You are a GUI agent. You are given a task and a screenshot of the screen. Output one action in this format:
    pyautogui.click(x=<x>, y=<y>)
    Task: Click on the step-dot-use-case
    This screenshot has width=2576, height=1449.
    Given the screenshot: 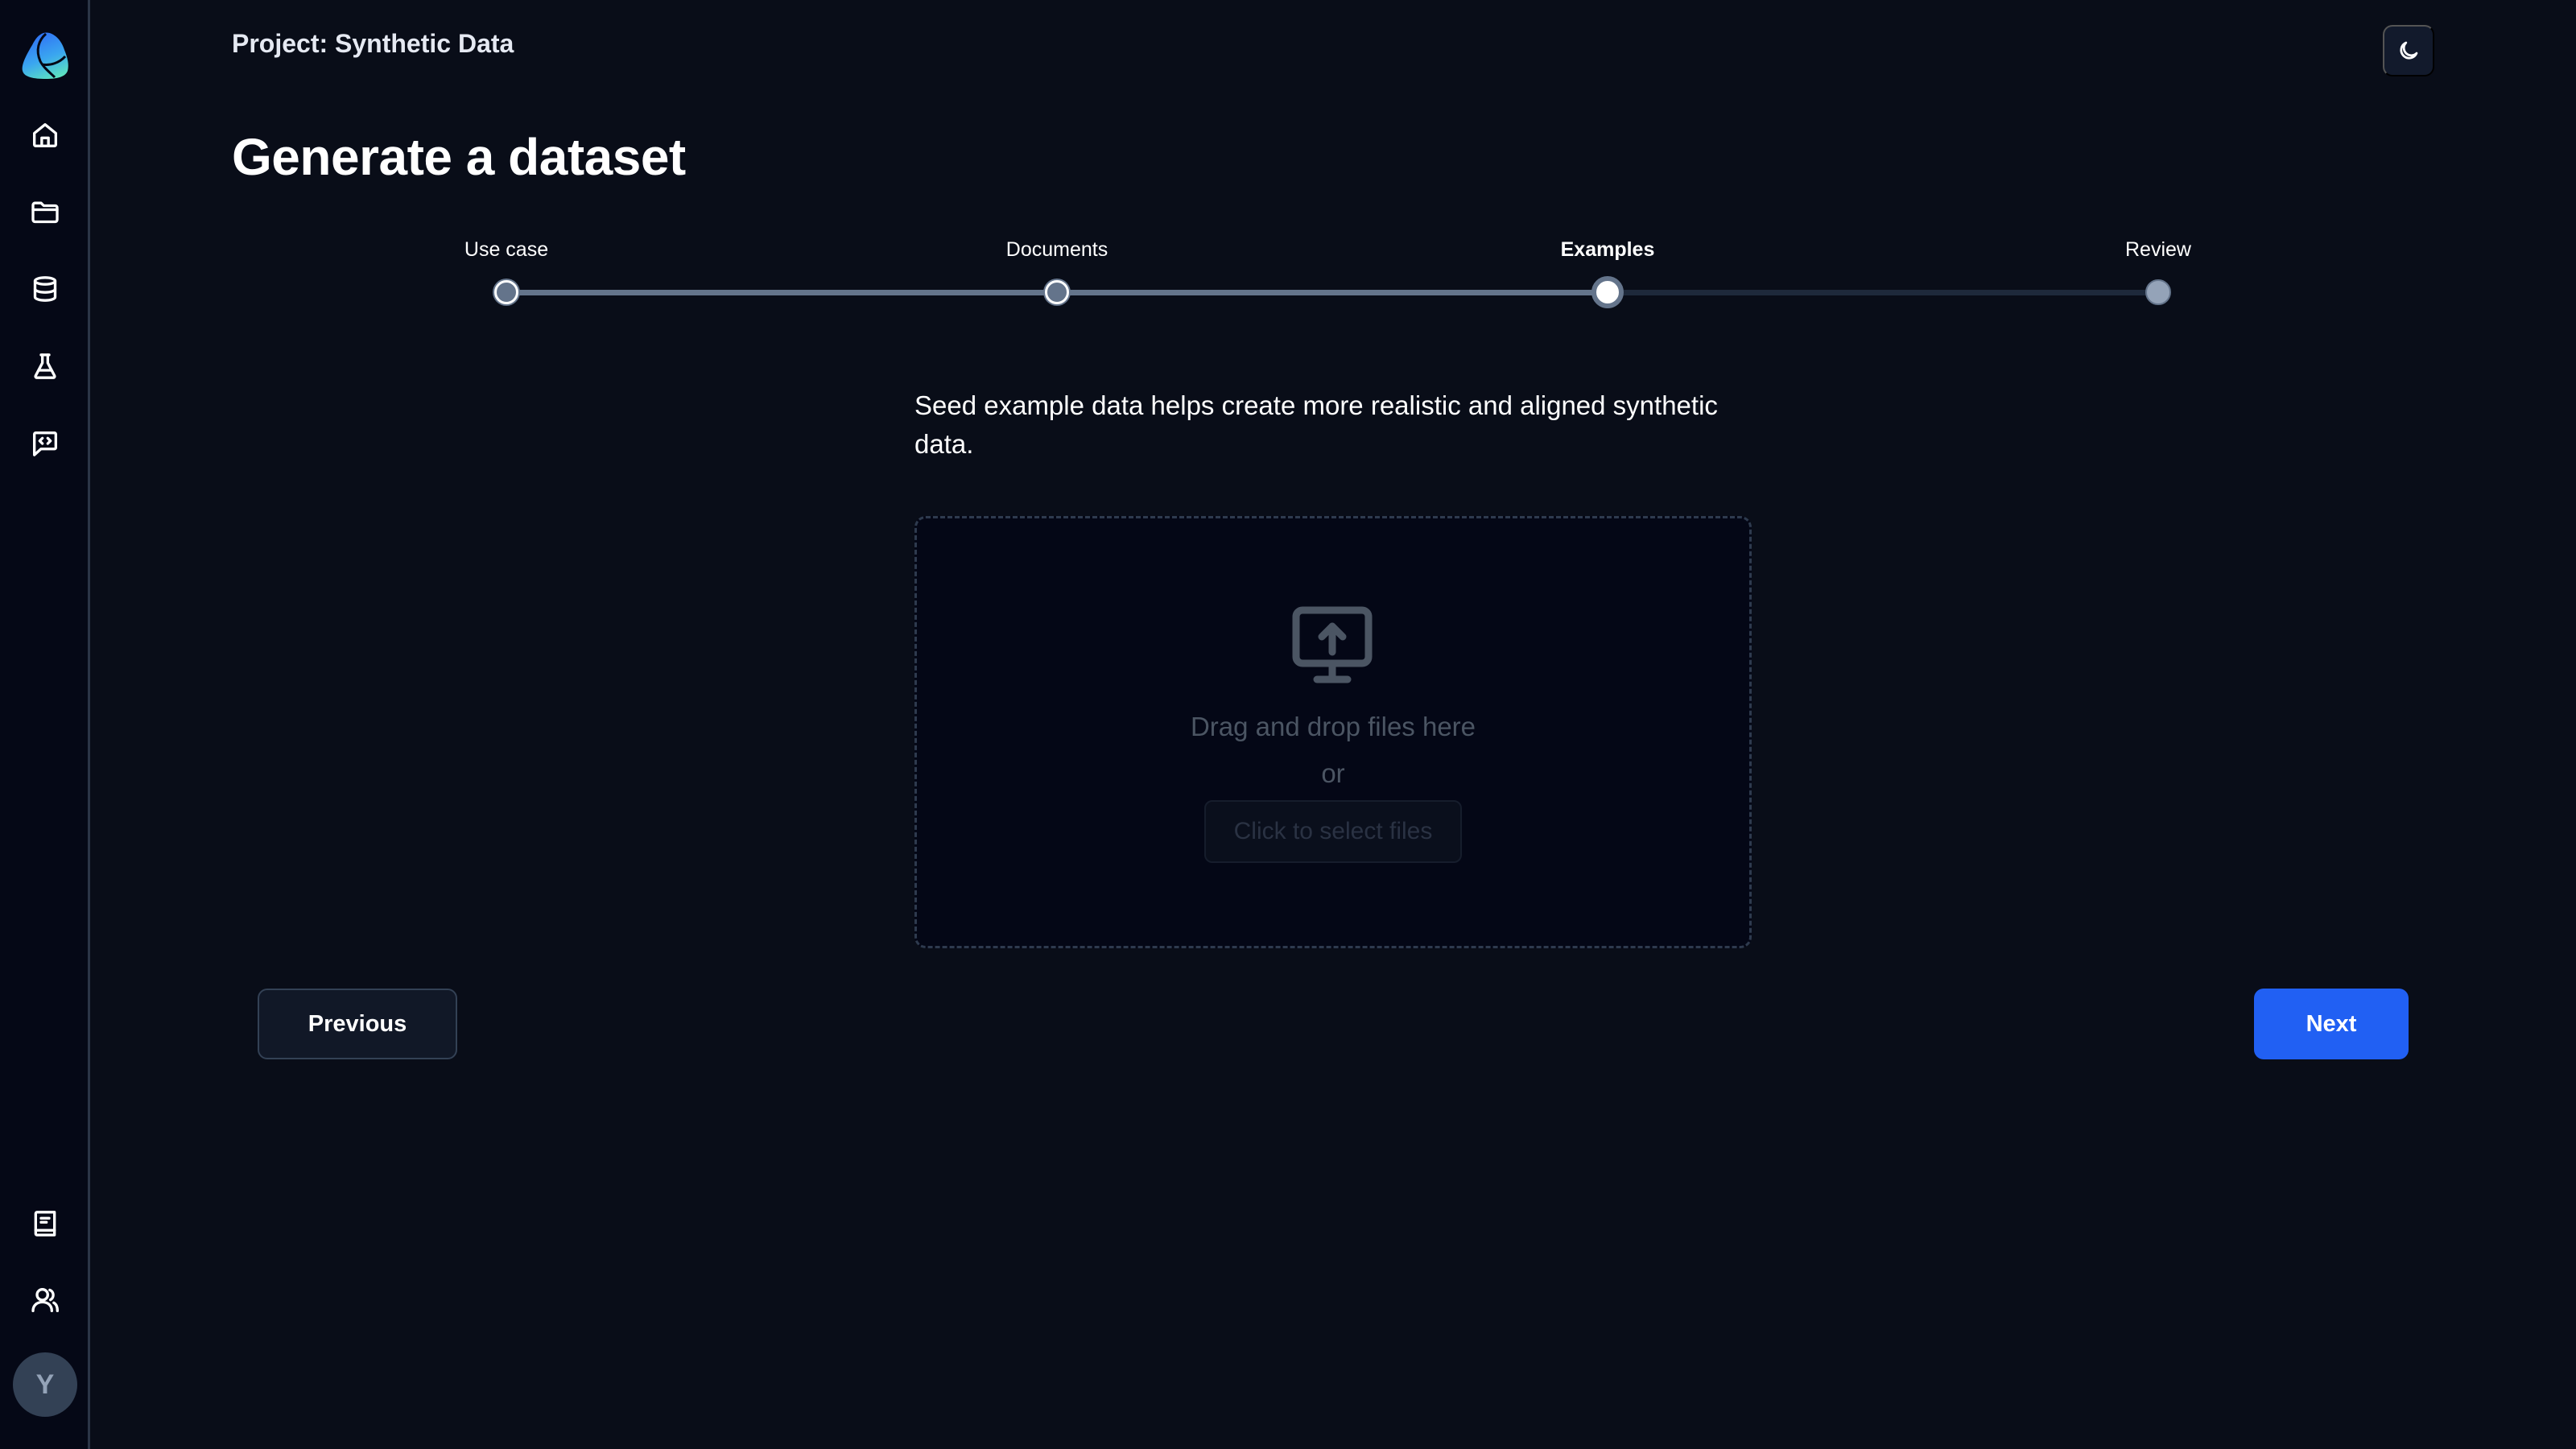 What is the action you would take?
    pyautogui.click(x=506, y=292)
    